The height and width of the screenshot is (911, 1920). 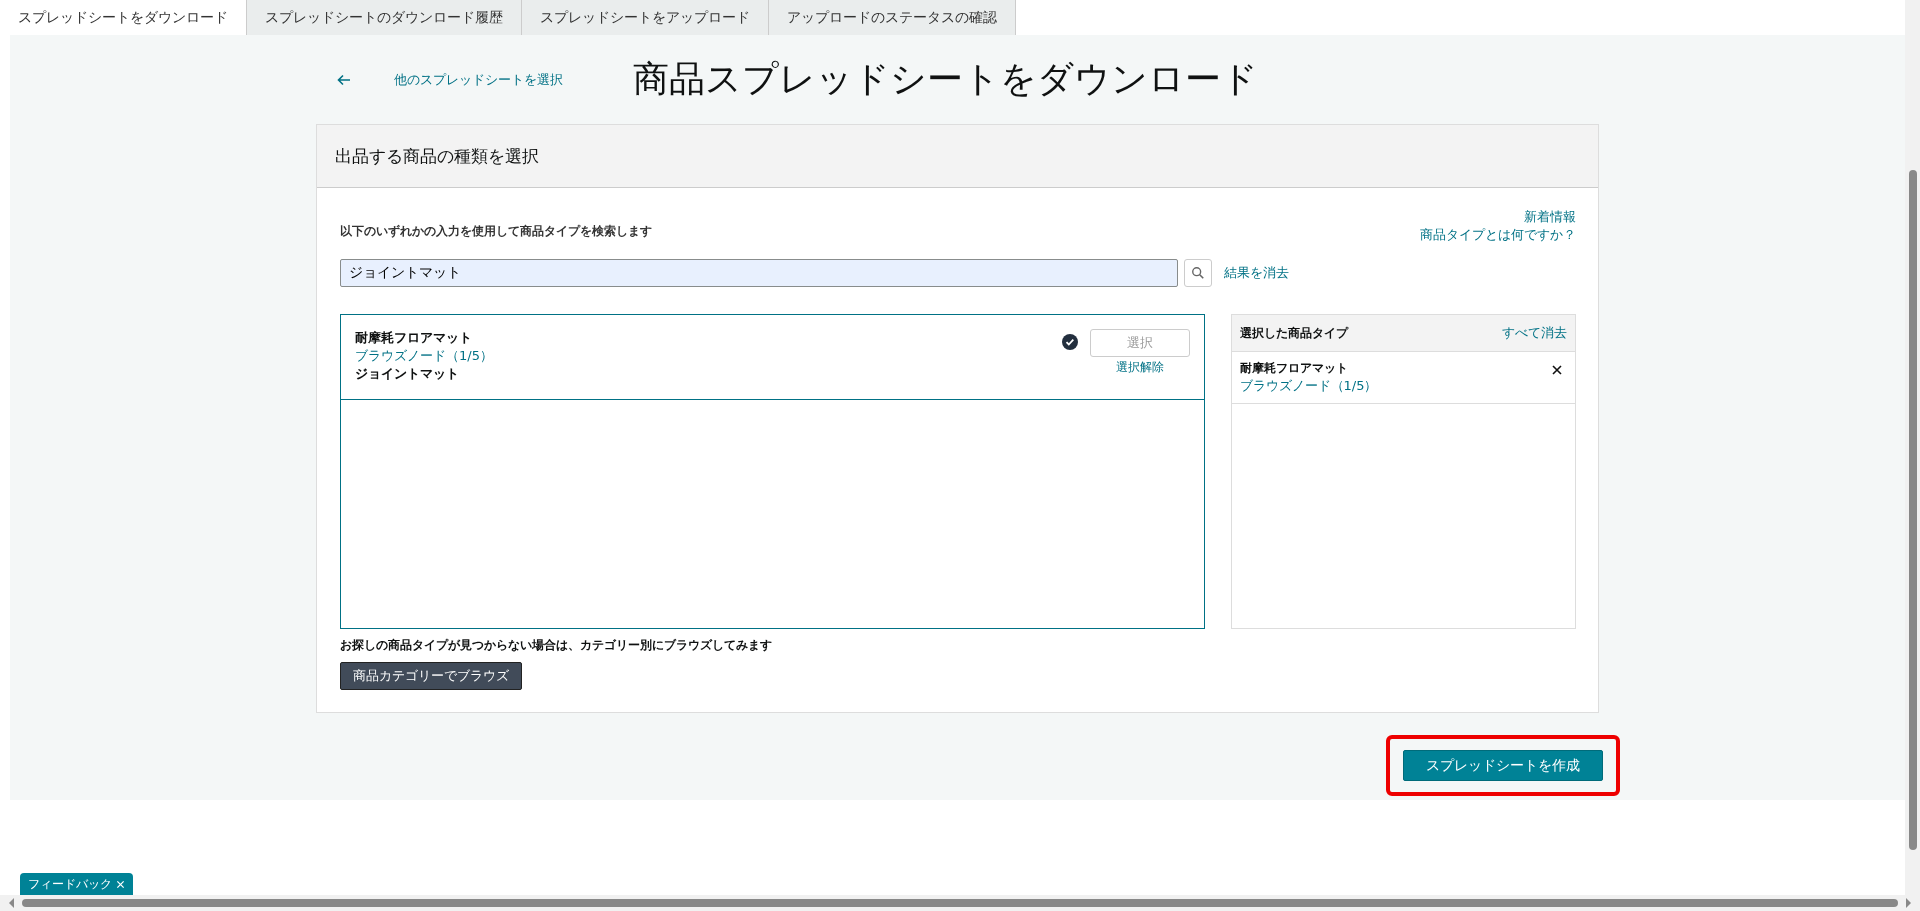 I want to click on horizontal-scrollbar, so click(x=960, y=903).